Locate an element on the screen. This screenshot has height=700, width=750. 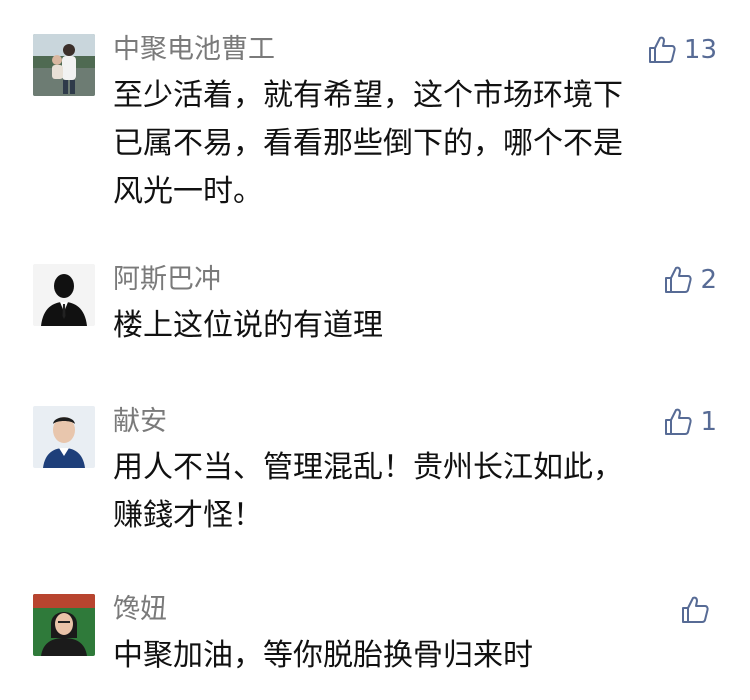
comment-nickname: 献安 is located at coordinates (140, 422).